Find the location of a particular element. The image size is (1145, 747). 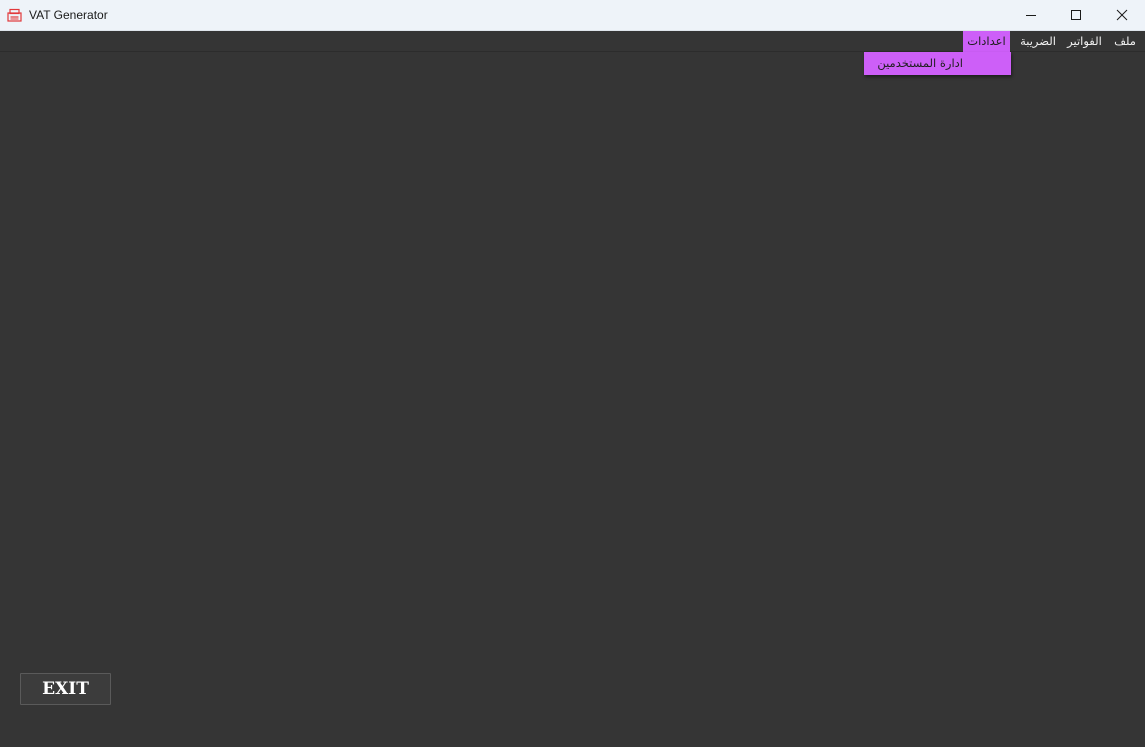

close-button is located at coordinates (1122, 15).